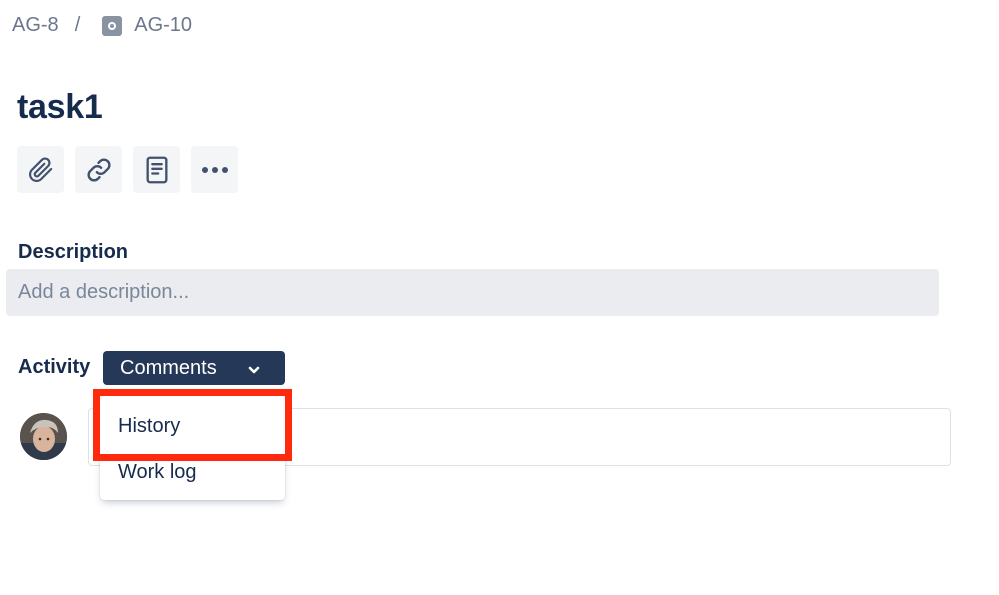  Describe the element at coordinates (254, 371) in the screenshot. I see `chevron-down-icon` at that location.